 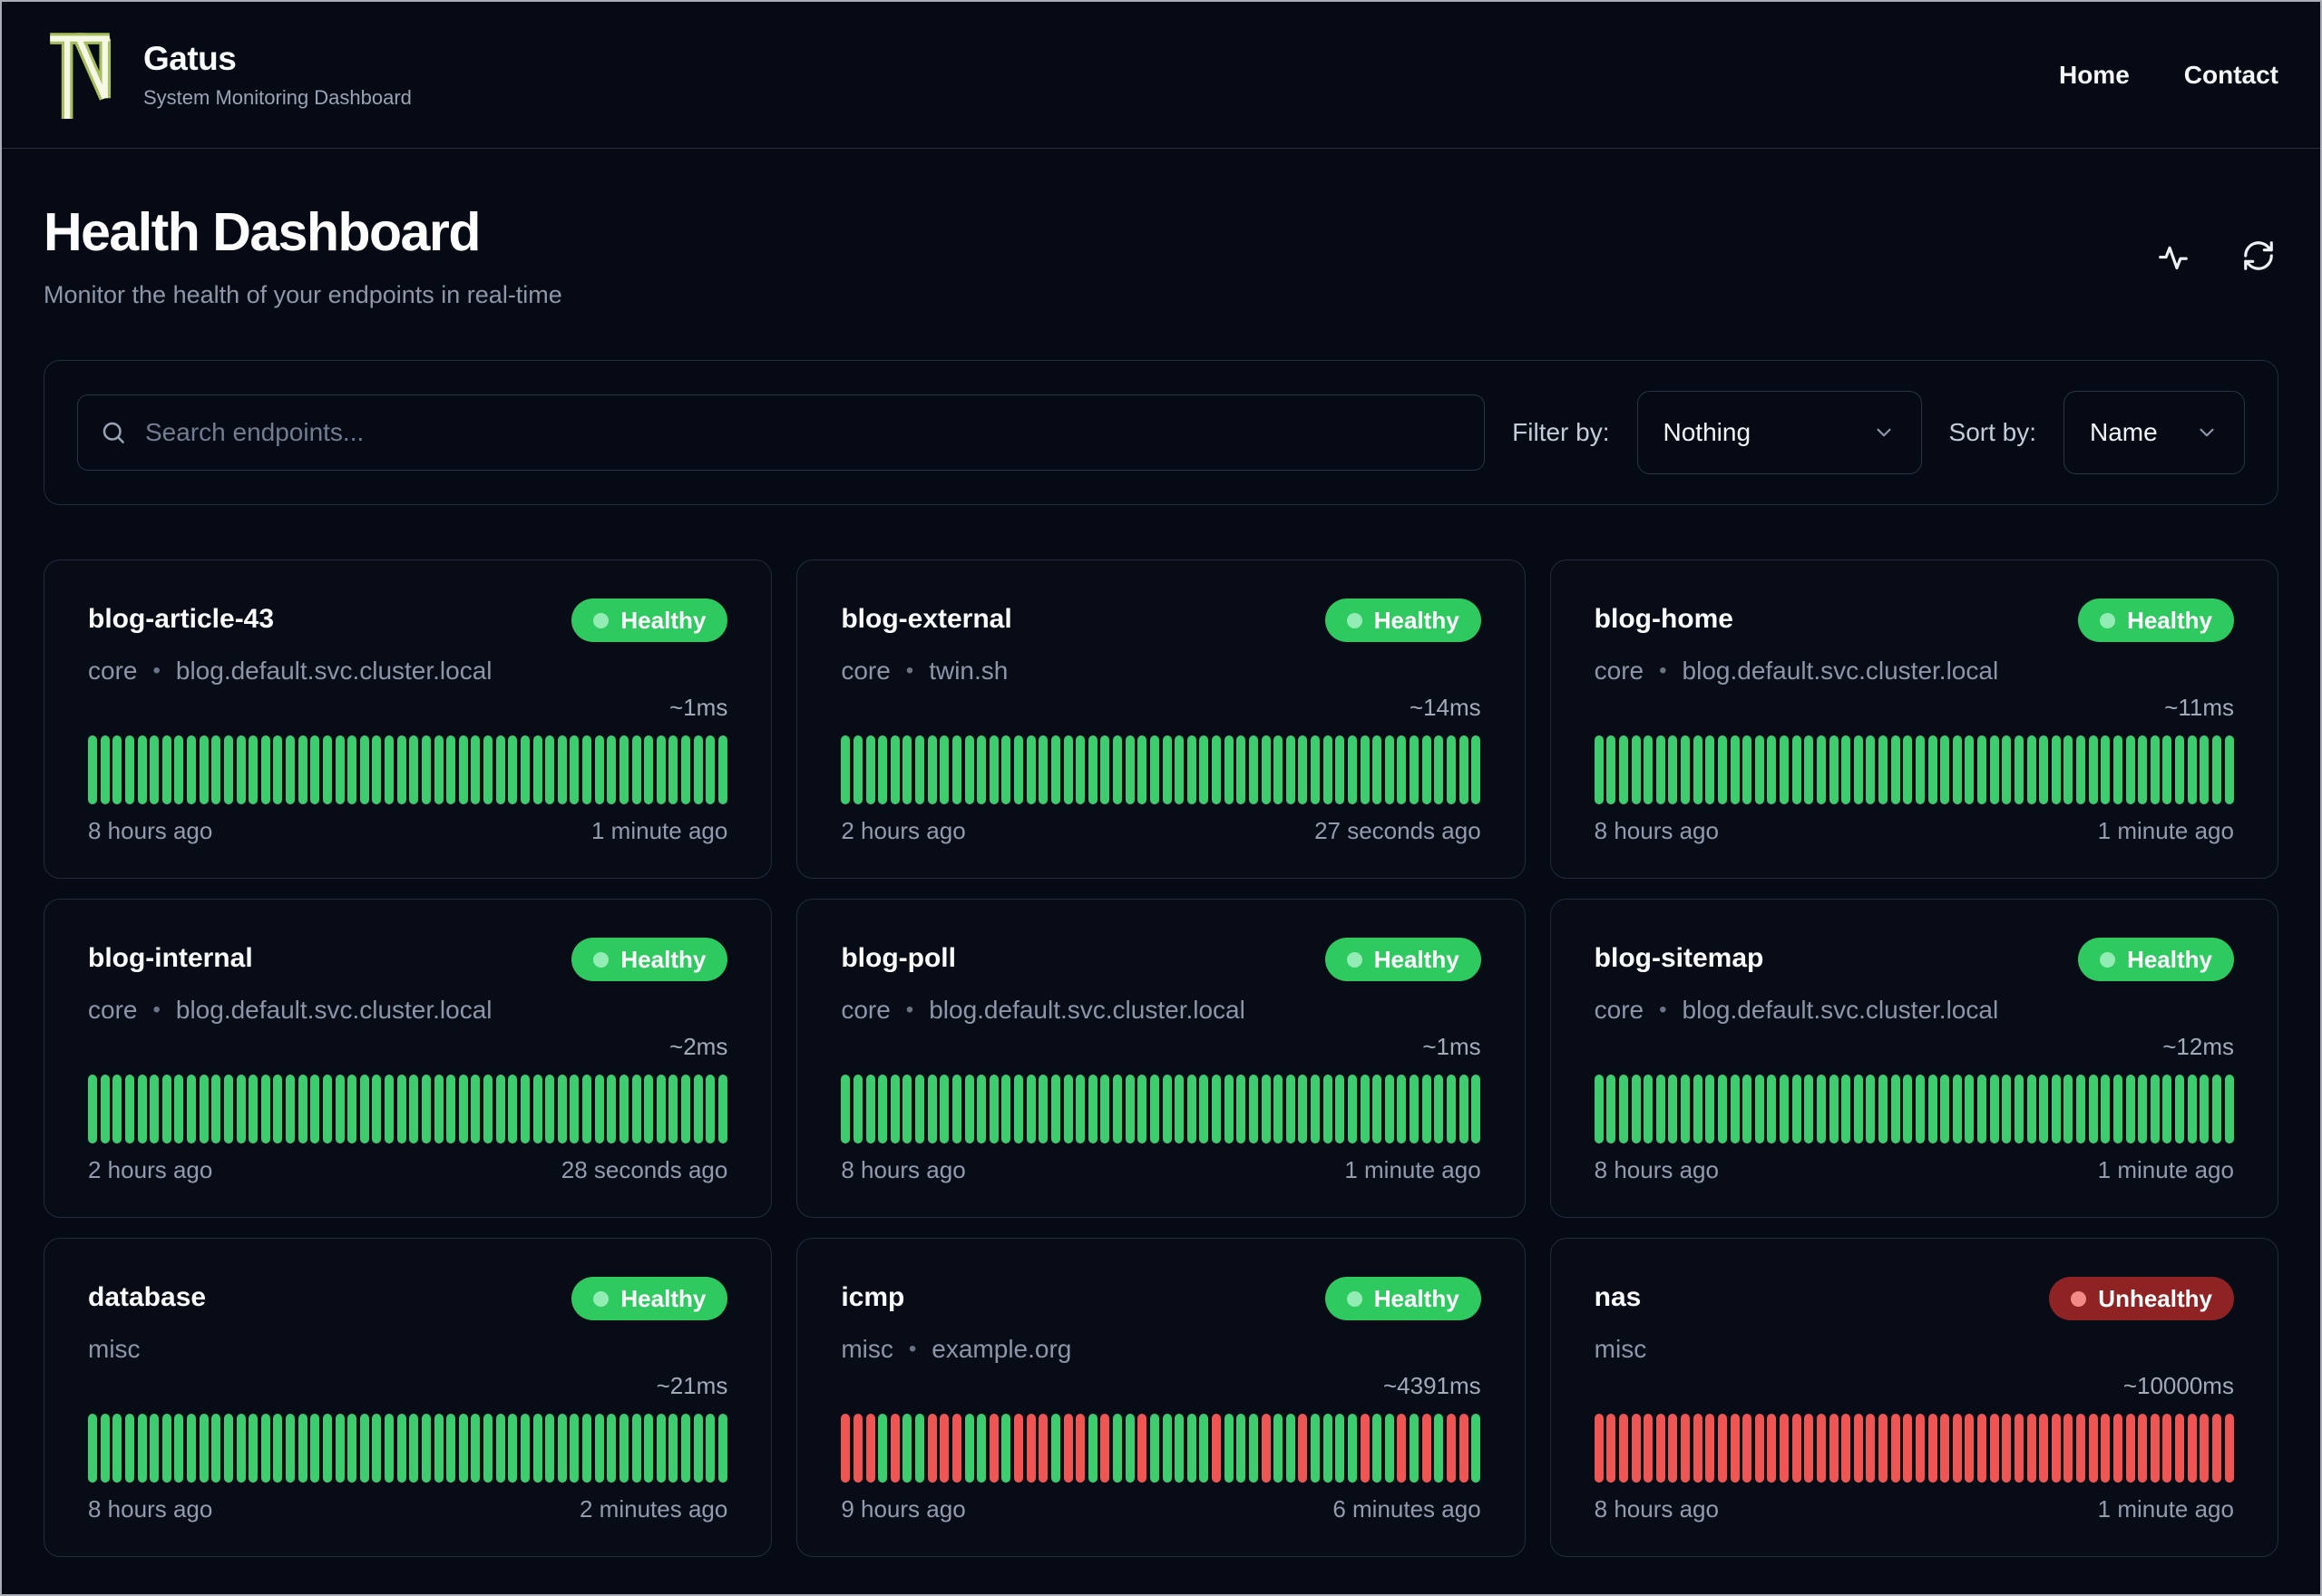 What do you see at coordinates (2094, 75) in the screenshot?
I see `nav-link-home: Home` at bounding box center [2094, 75].